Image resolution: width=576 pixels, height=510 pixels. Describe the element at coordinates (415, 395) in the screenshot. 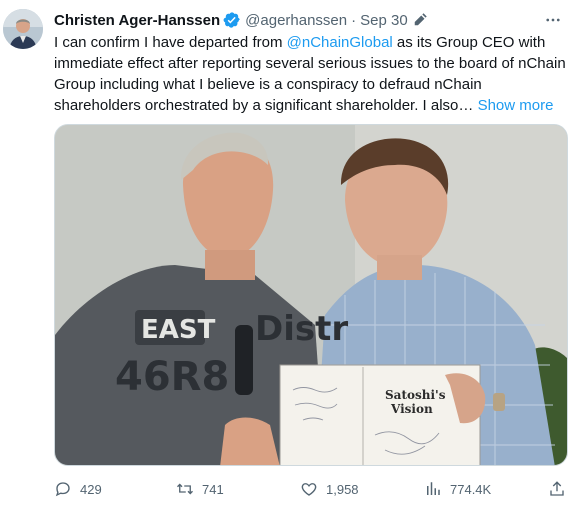

I see `book-title-line1: Satoshi's` at that location.